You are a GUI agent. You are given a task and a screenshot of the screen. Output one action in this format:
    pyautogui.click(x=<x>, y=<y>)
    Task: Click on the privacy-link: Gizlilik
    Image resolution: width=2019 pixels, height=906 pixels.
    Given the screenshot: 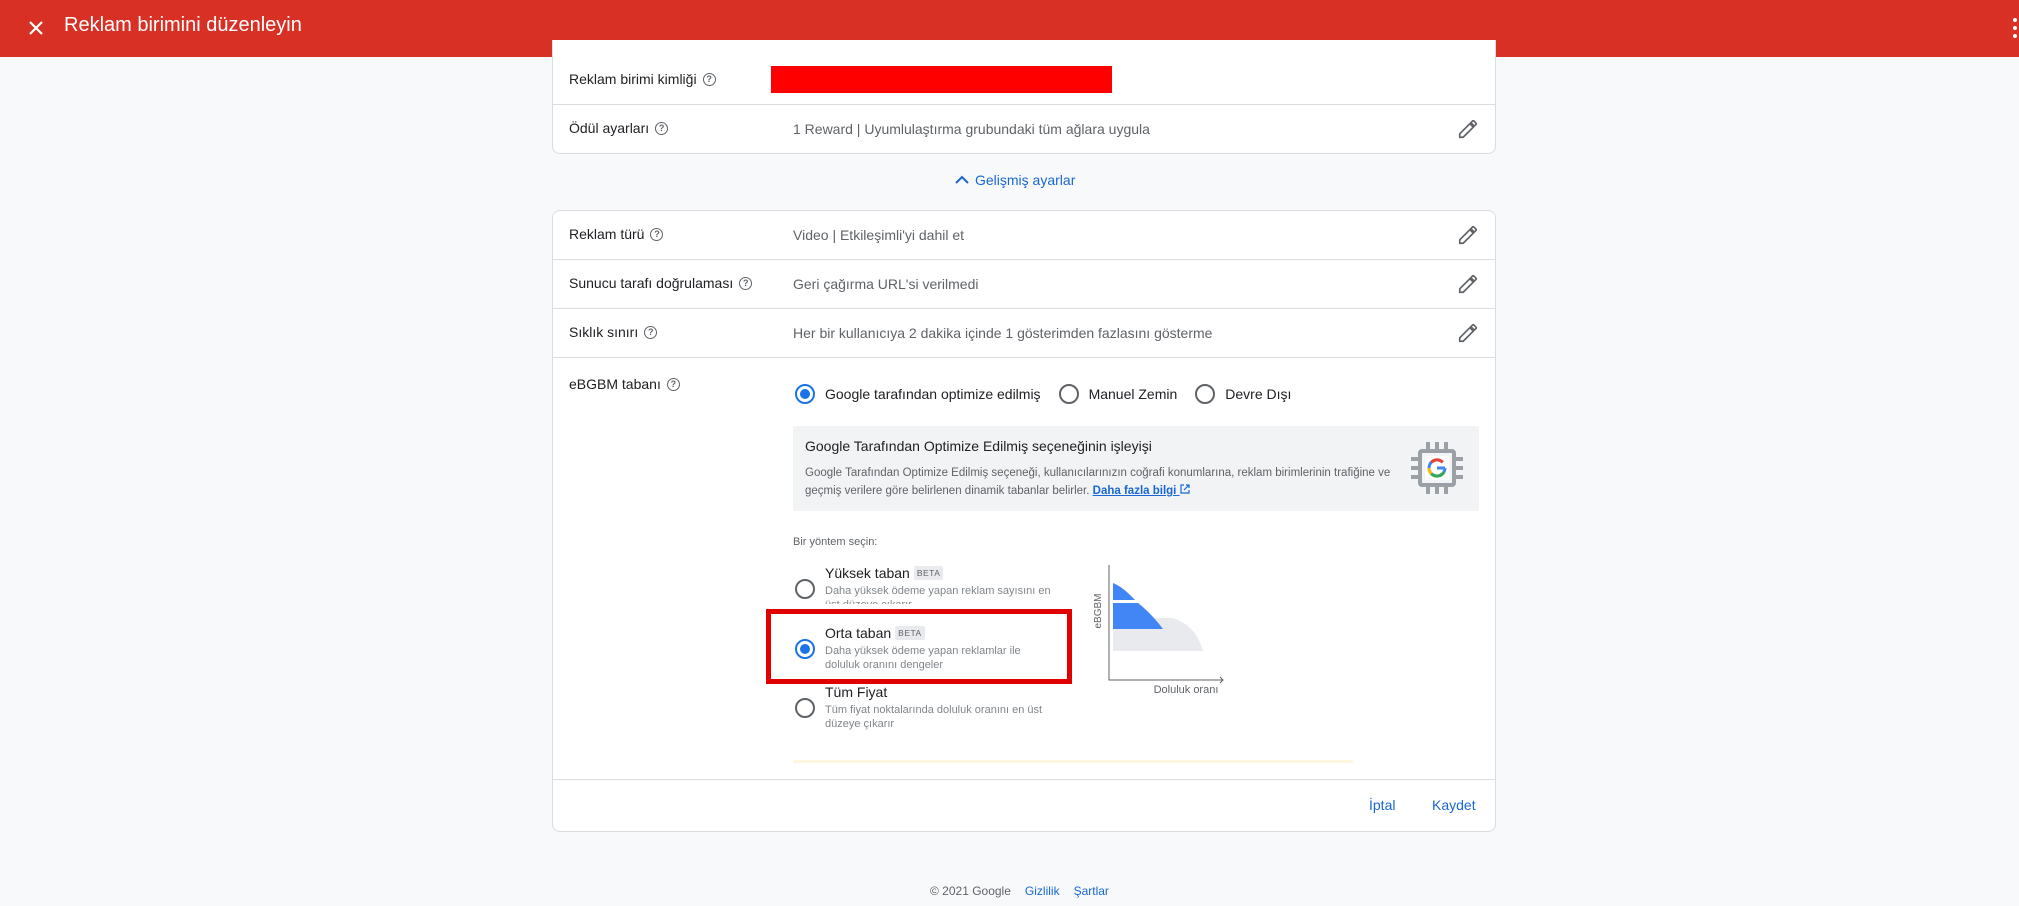 What is the action you would take?
    pyautogui.click(x=1042, y=891)
    